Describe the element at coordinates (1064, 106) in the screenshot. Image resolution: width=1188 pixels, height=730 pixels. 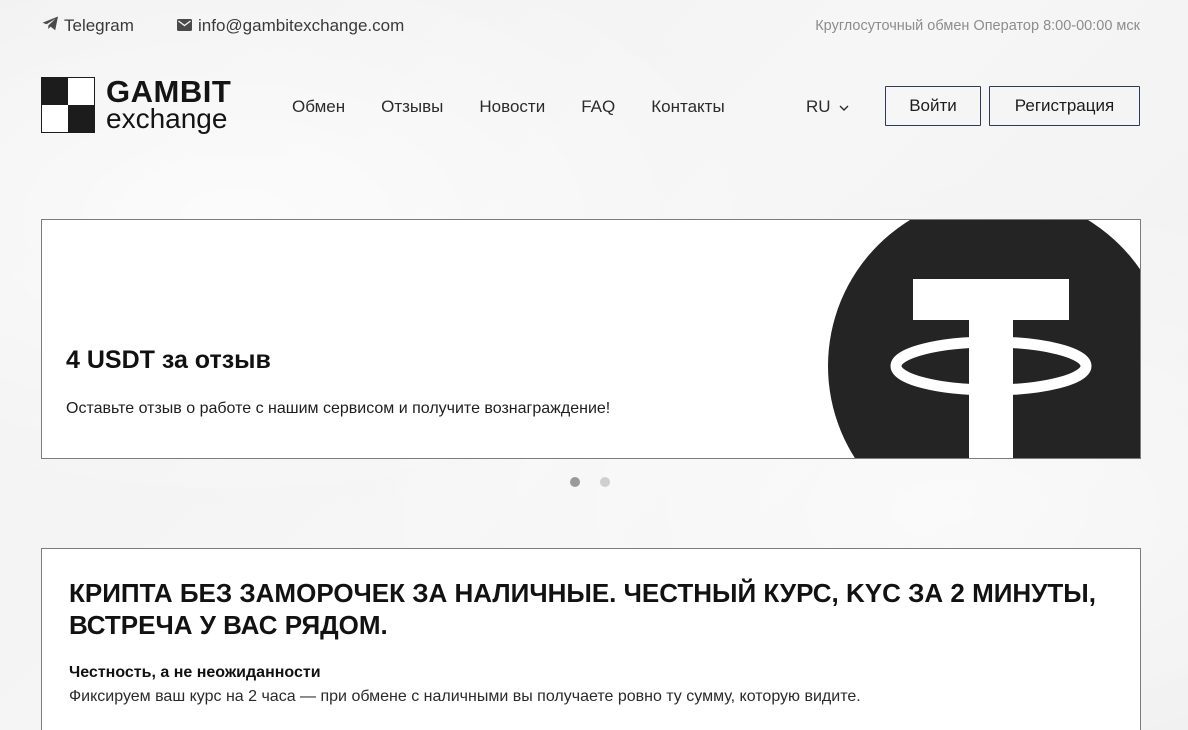
I see `register-button: Регистрация` at that location.